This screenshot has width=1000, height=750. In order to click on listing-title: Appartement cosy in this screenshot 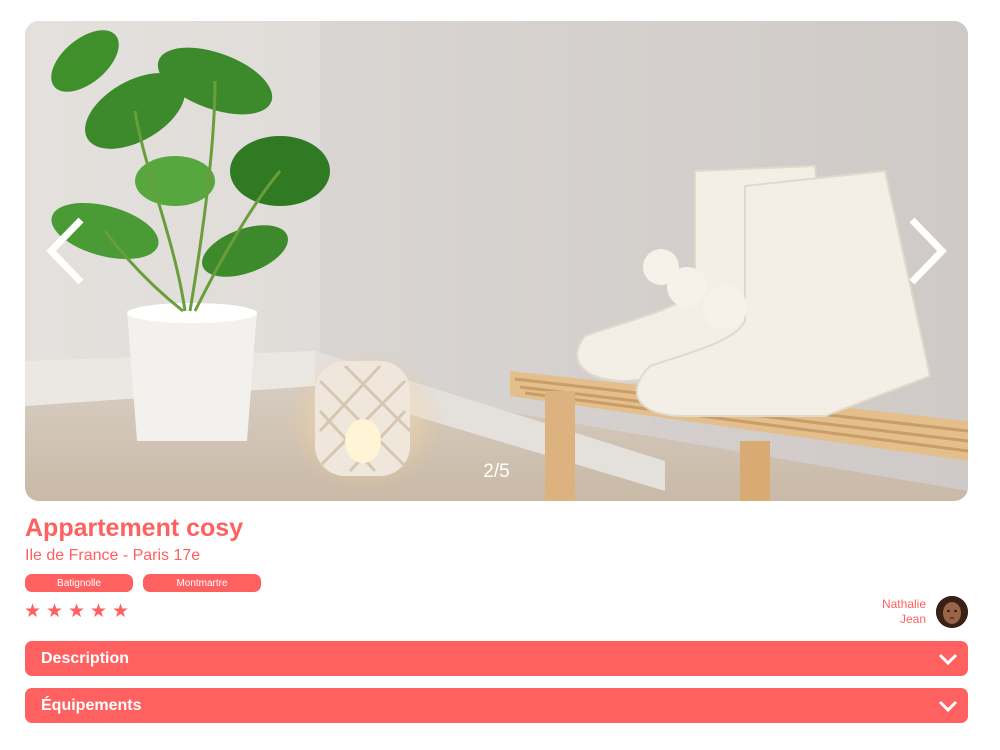, I will do `click(134, 528)`.